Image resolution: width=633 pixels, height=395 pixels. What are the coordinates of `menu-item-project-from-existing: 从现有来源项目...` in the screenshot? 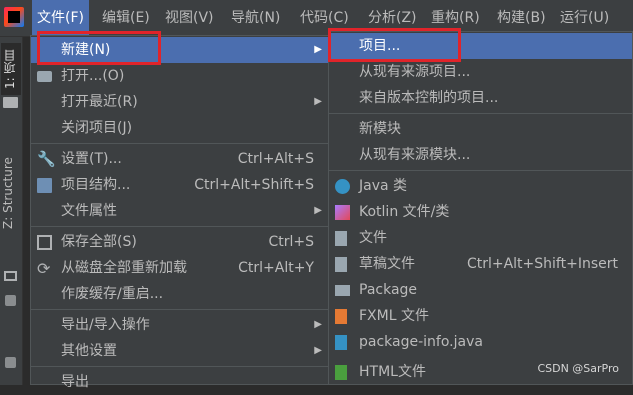 It's located at (480, 72).